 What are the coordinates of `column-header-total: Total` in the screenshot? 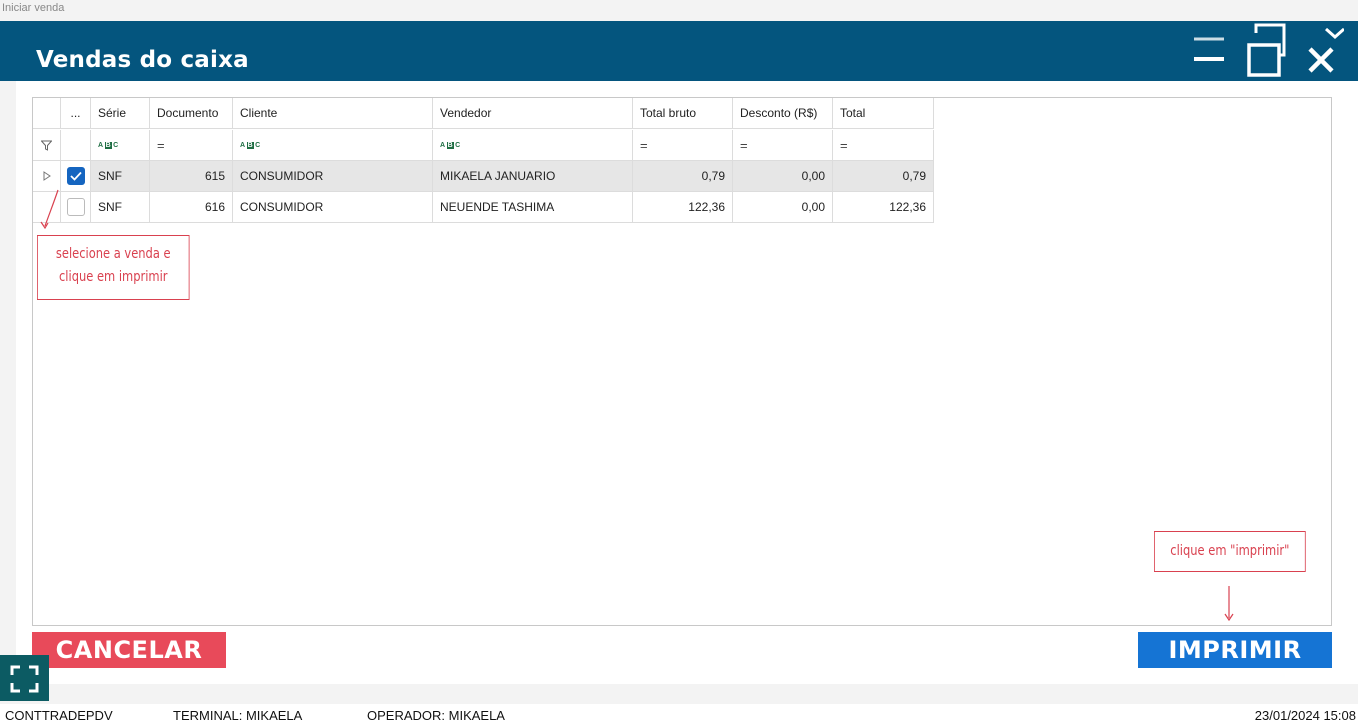 It's located at (883, 113).